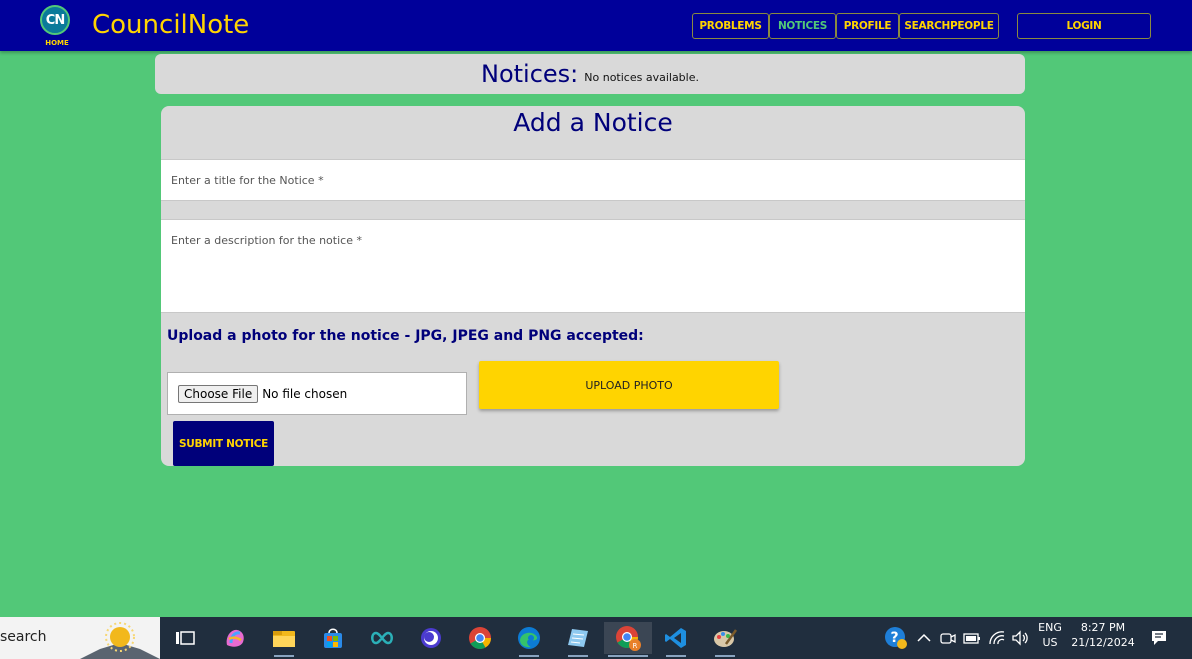 The width and height of the screenshot is (1192, 659). Describe the element at coordinates (948, 638) in the screenshot. I see `meet-now-icon` at that location.